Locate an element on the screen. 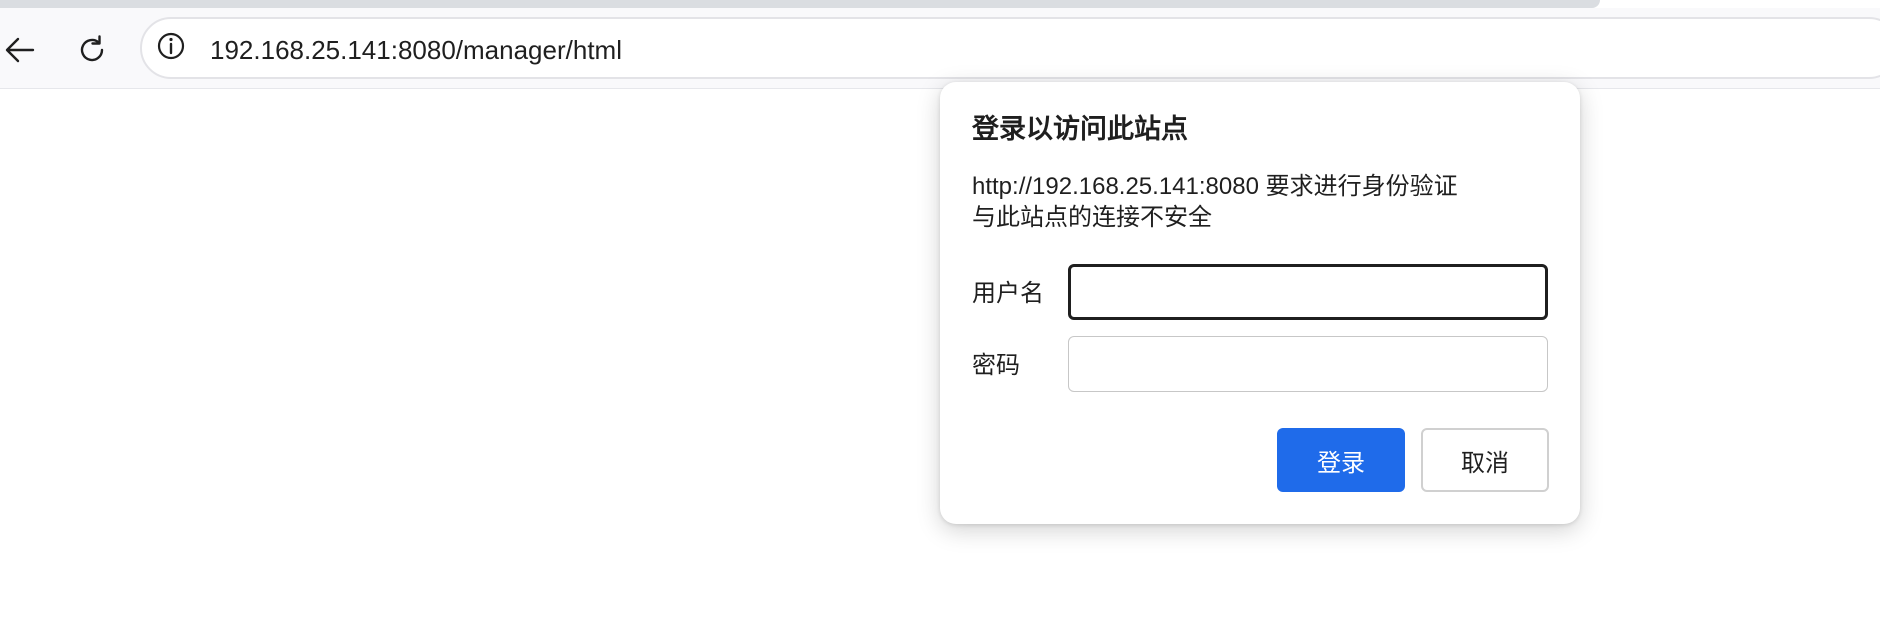  tab-strip is located at coordinates (800, 4).